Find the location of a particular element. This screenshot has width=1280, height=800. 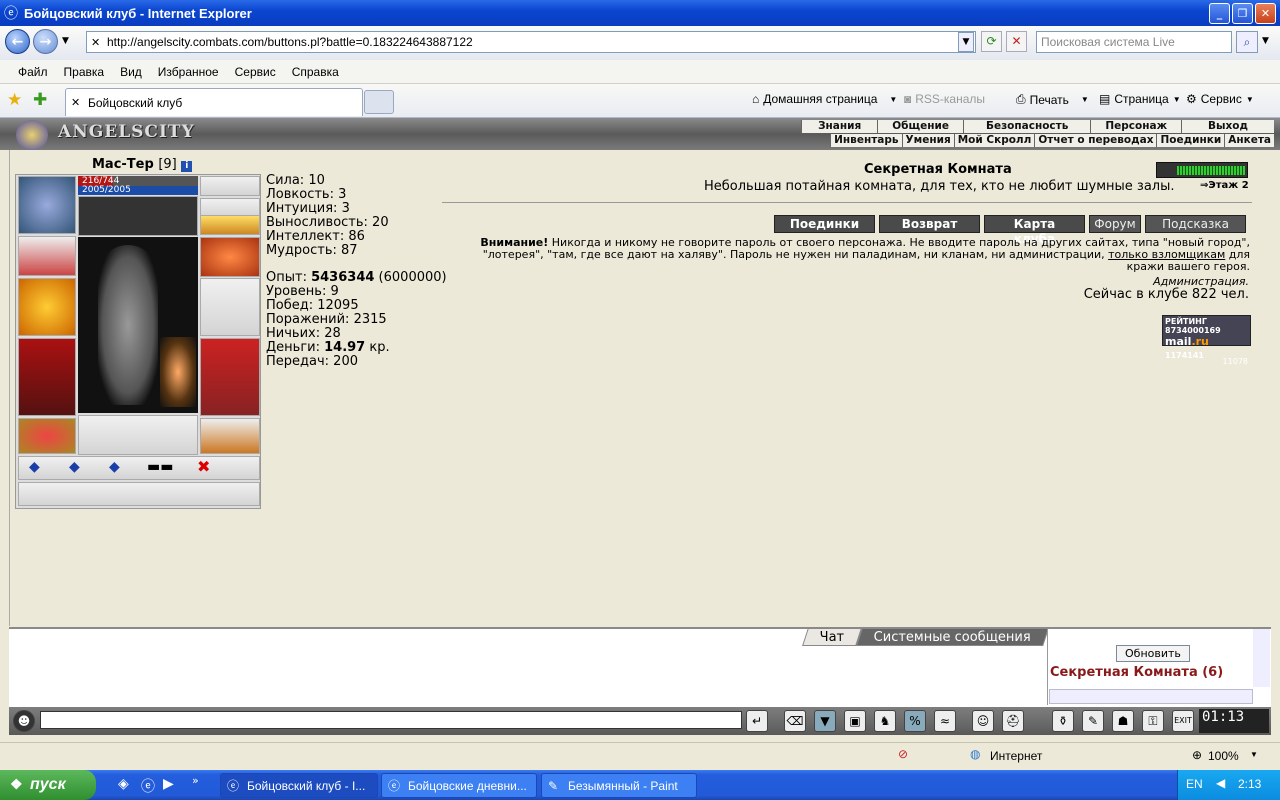

more-quicklaunch-icon: » is located at coordinates (195, 780).